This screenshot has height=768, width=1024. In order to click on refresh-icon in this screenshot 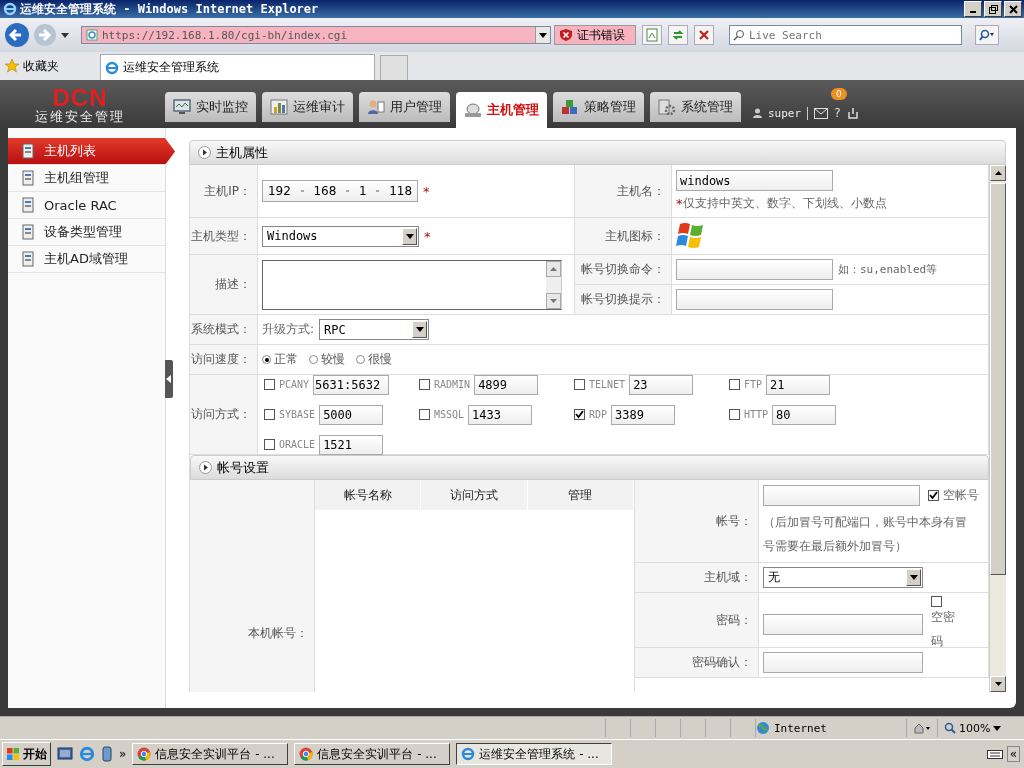, I will do `click(678, 35)`.